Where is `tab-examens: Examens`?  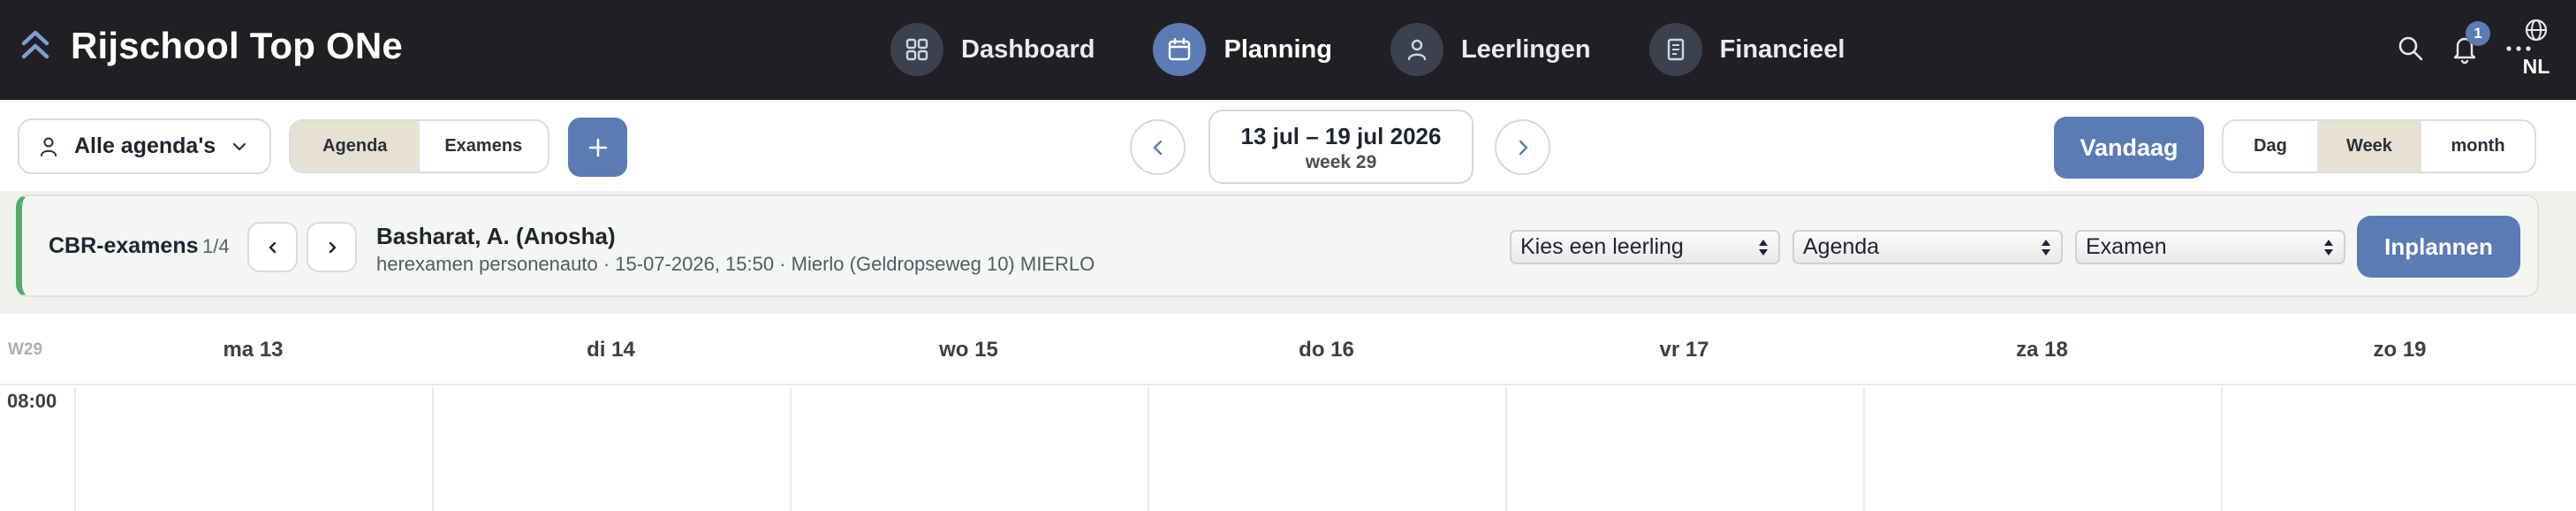 tab-examens: Examens is located at coordinates (485, 146).